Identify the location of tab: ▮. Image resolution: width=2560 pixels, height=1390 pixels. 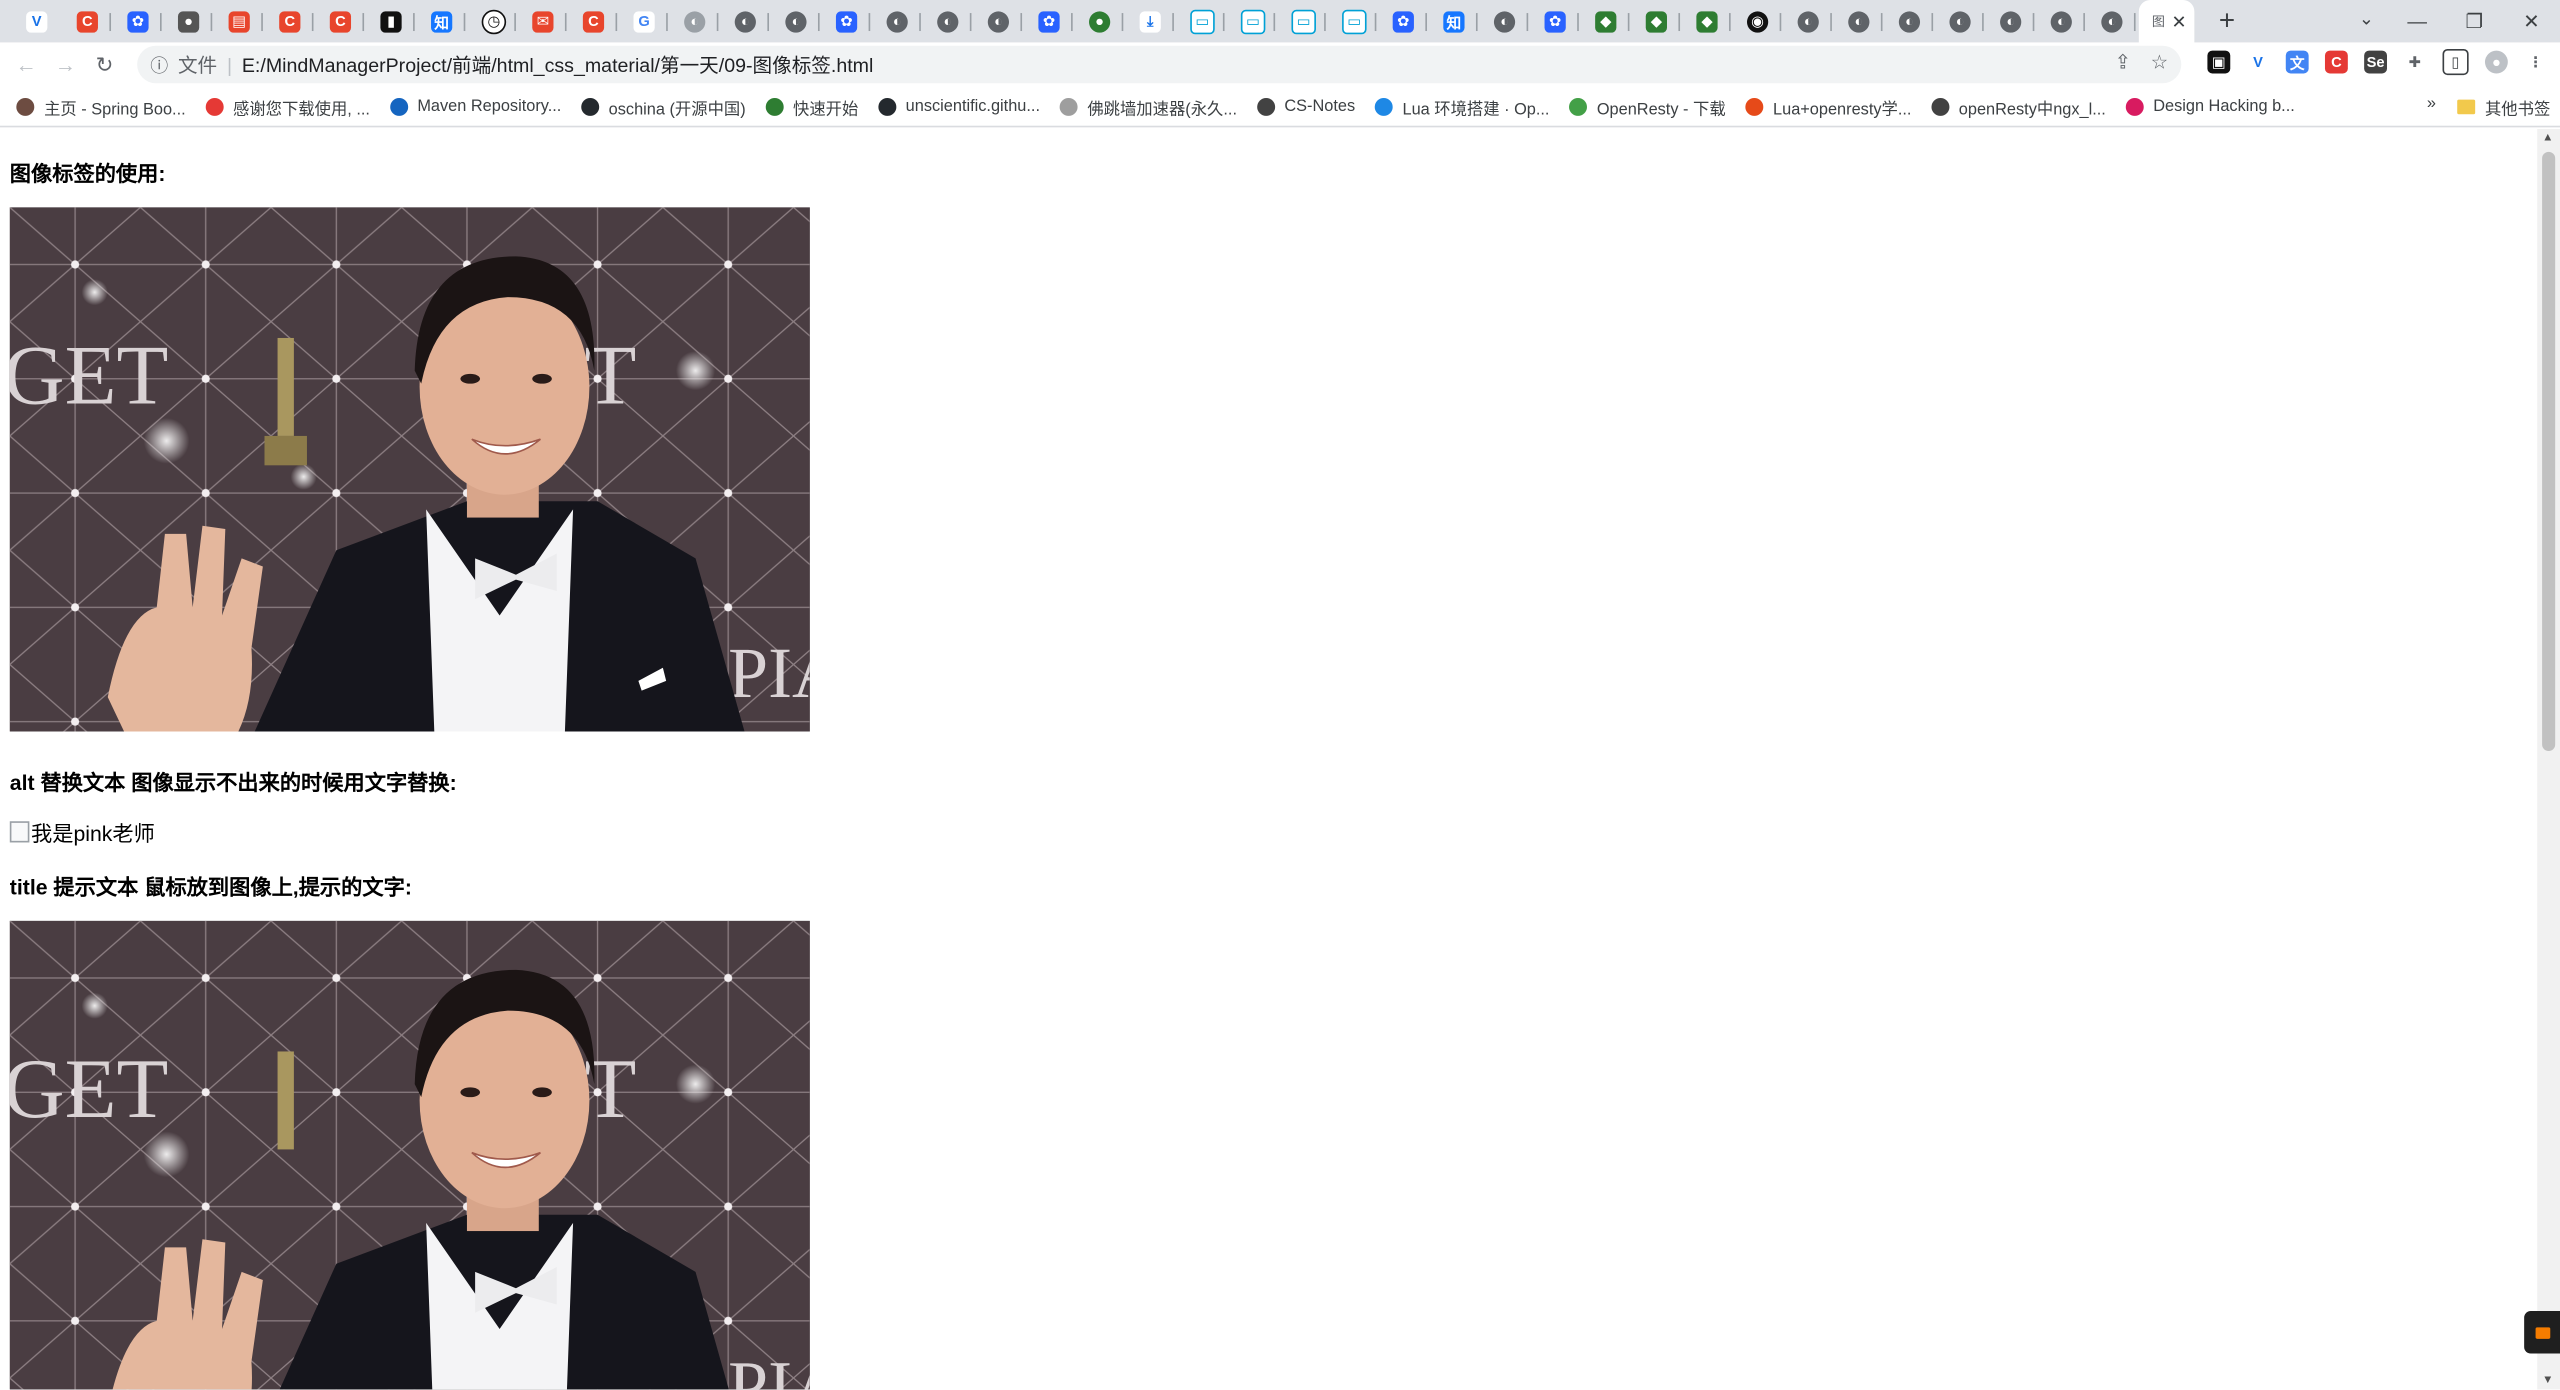
(392, 21).